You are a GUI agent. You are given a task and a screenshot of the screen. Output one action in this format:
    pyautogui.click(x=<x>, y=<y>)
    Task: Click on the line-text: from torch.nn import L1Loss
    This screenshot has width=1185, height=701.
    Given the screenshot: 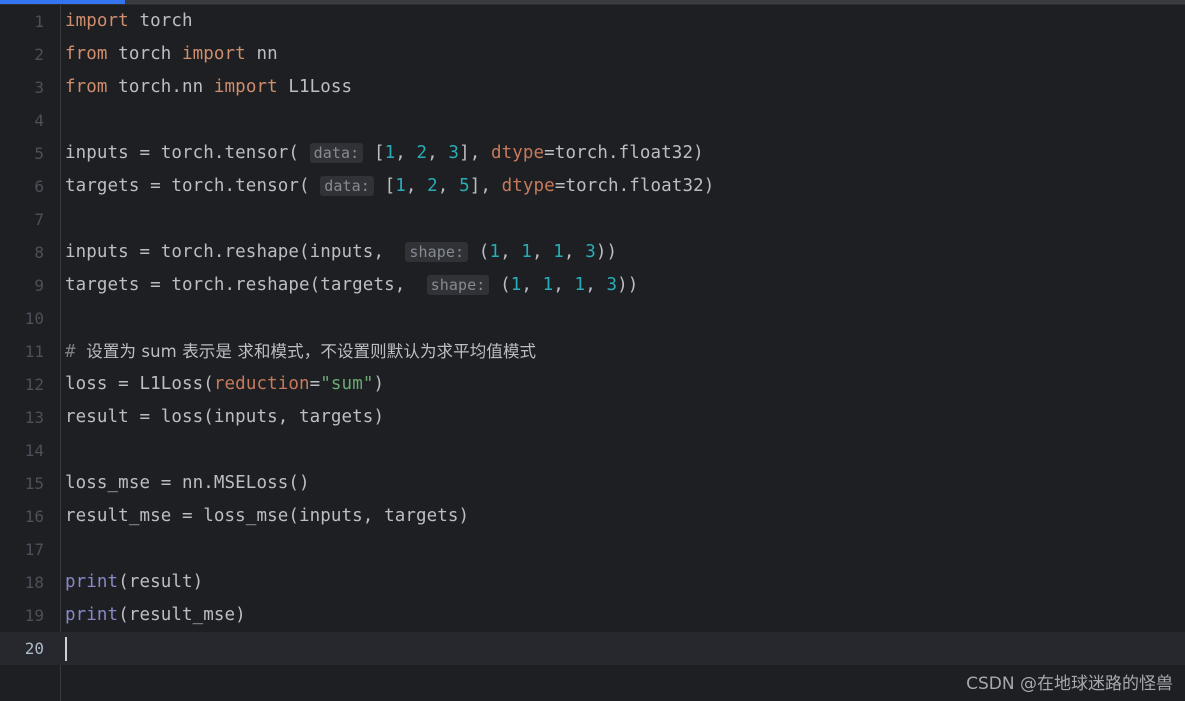 What is the action you would take?
    pyautogui.click(x=208, y=87)
    